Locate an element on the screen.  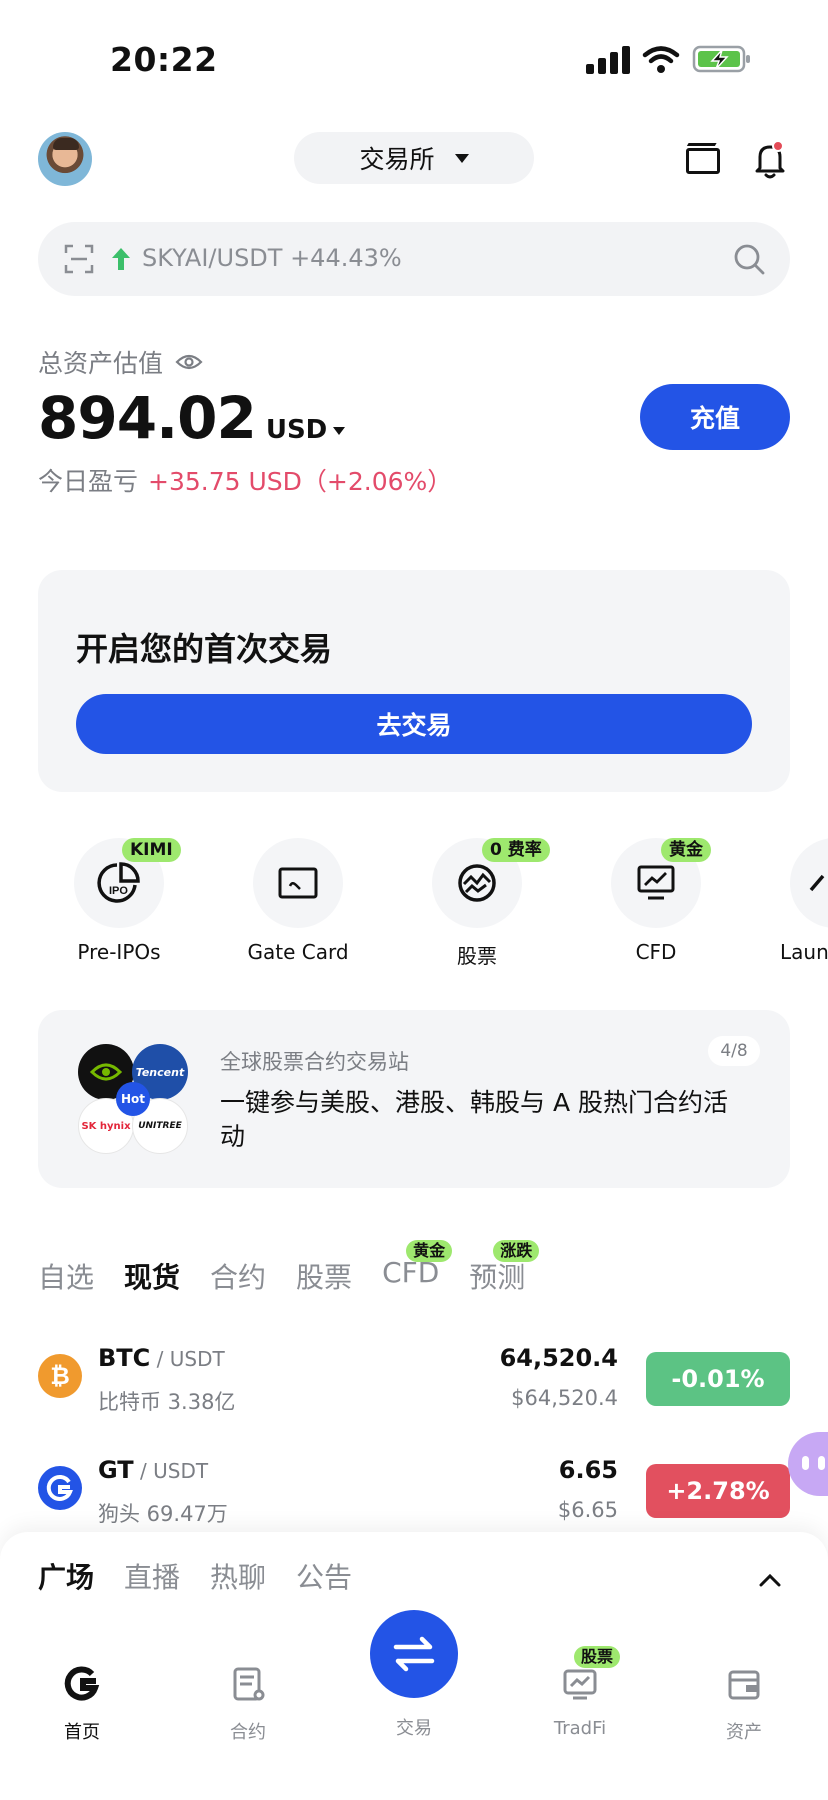
currency-selector: USD is located at coordinates (305, 430).